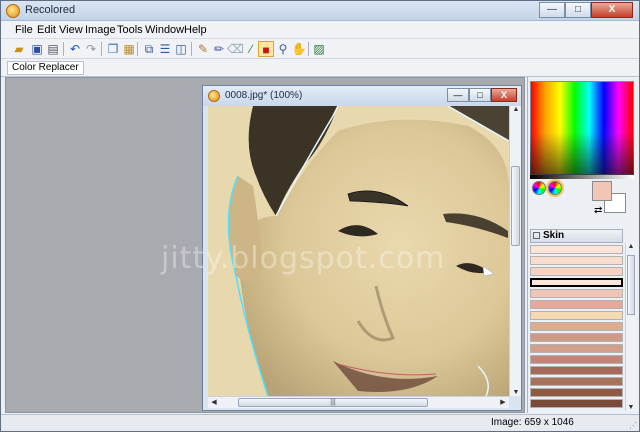 The image size is (640, 432). I want to click on zoom-icon: ⚲, so click(283, 49).